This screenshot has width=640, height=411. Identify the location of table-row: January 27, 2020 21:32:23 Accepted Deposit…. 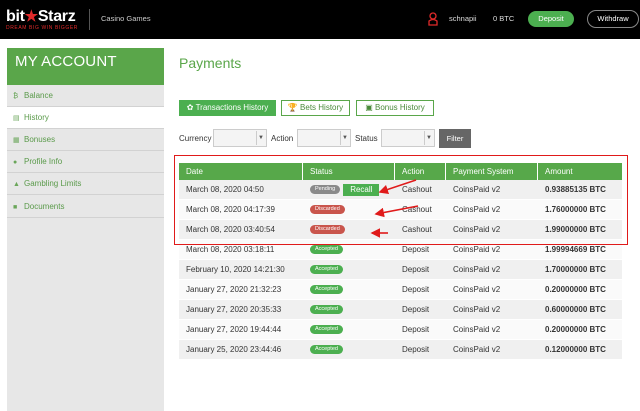
(400, 290).